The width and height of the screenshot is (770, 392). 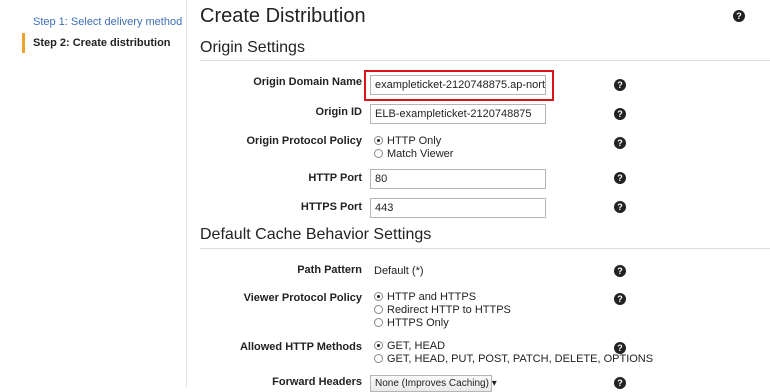 What do you see at coordinates (458, 179) in the screenshot?
I see `http-port-input: 80` at bounding box center [458, 179].